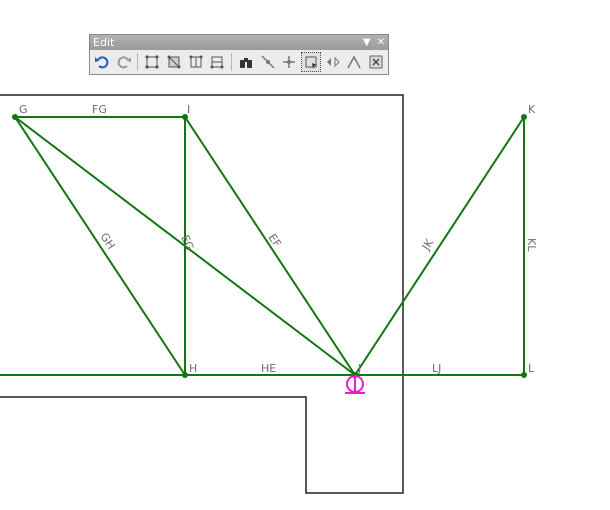 This screenshot has height=510, width=610. Describe the element at coordinates (187, 242) in the screenshot. I see `member-label-EG: EG` at that location.